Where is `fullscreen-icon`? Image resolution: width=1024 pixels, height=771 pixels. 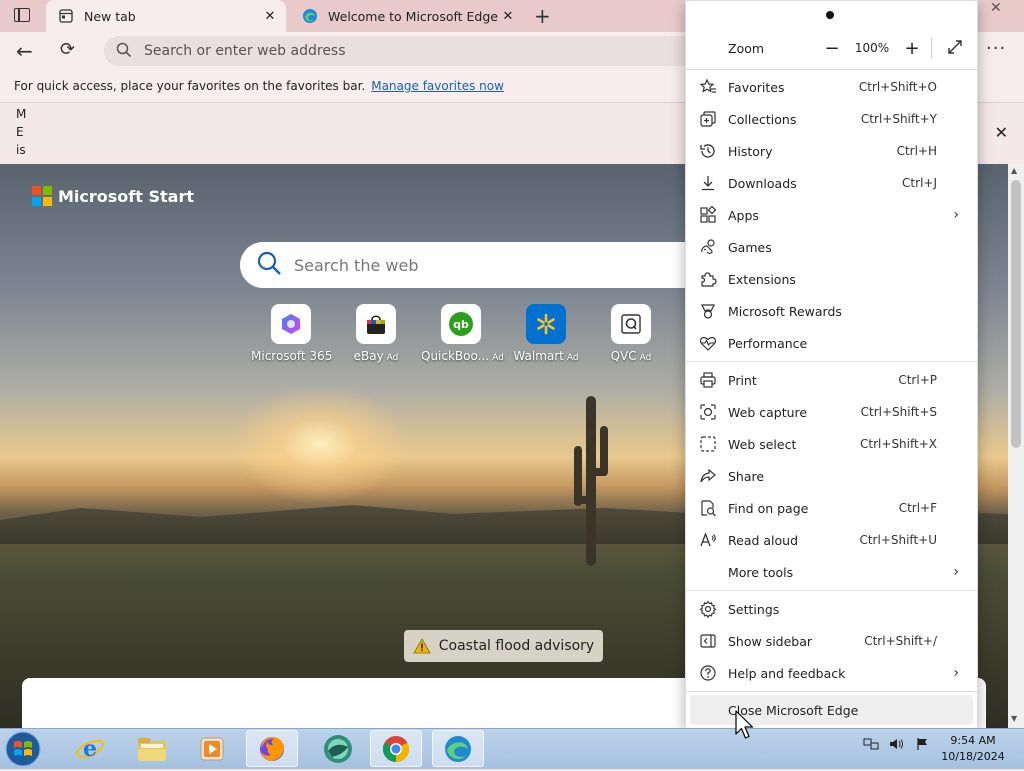
fullscreen-icon is located at coordinates (955, 48).